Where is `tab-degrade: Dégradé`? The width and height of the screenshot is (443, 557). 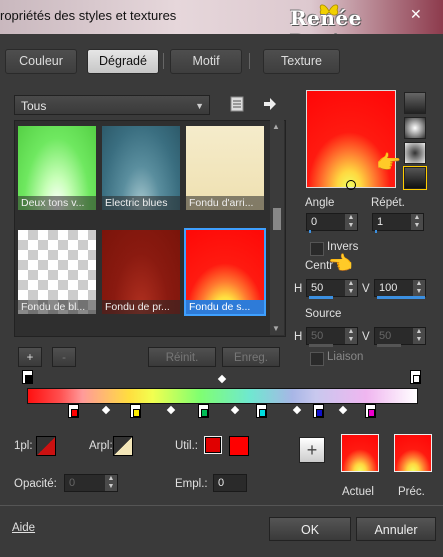 tab-degrade: Dégradé is located at coordinates (123, 61).